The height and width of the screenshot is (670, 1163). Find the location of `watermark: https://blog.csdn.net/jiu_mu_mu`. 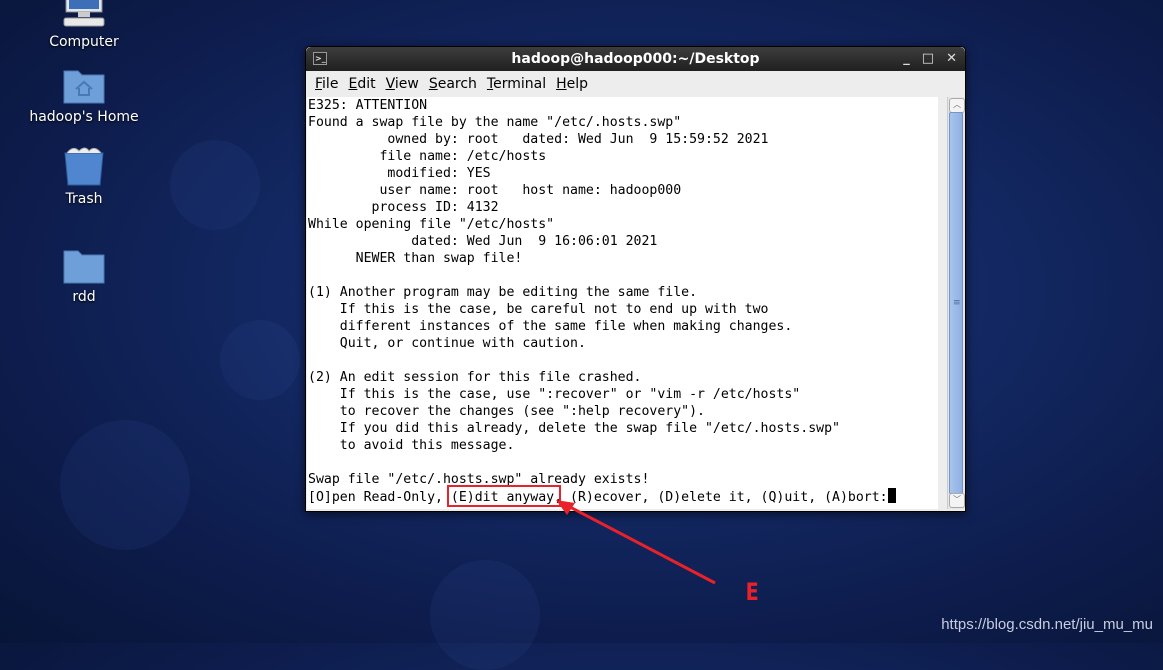

watermark: https://blog.csdn.net/jiu_mu_mu is located at coordinates (1047, 624).